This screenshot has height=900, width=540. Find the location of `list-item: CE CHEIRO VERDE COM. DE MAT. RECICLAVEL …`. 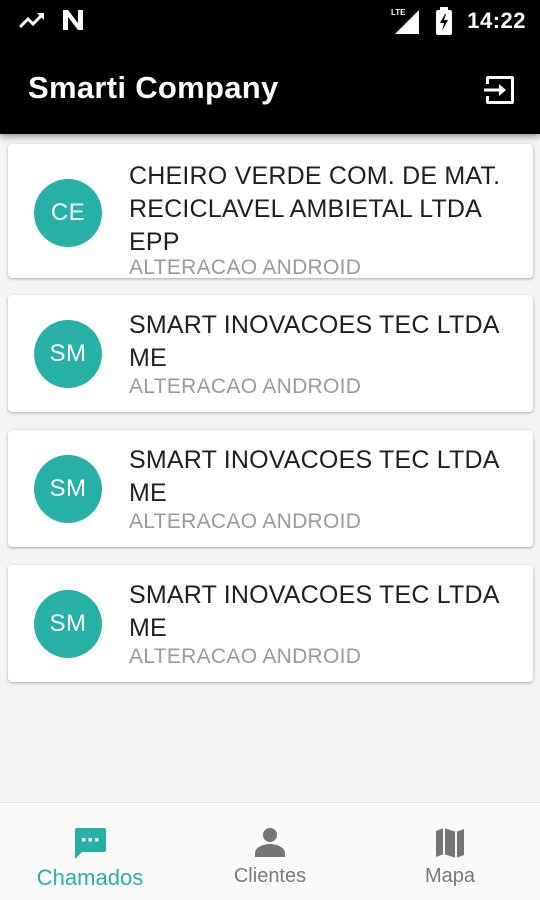

list-item: CE CHEIRO VERDE COM. DE MAT. RECICLAVEL … is located at coordinates (270, 211).